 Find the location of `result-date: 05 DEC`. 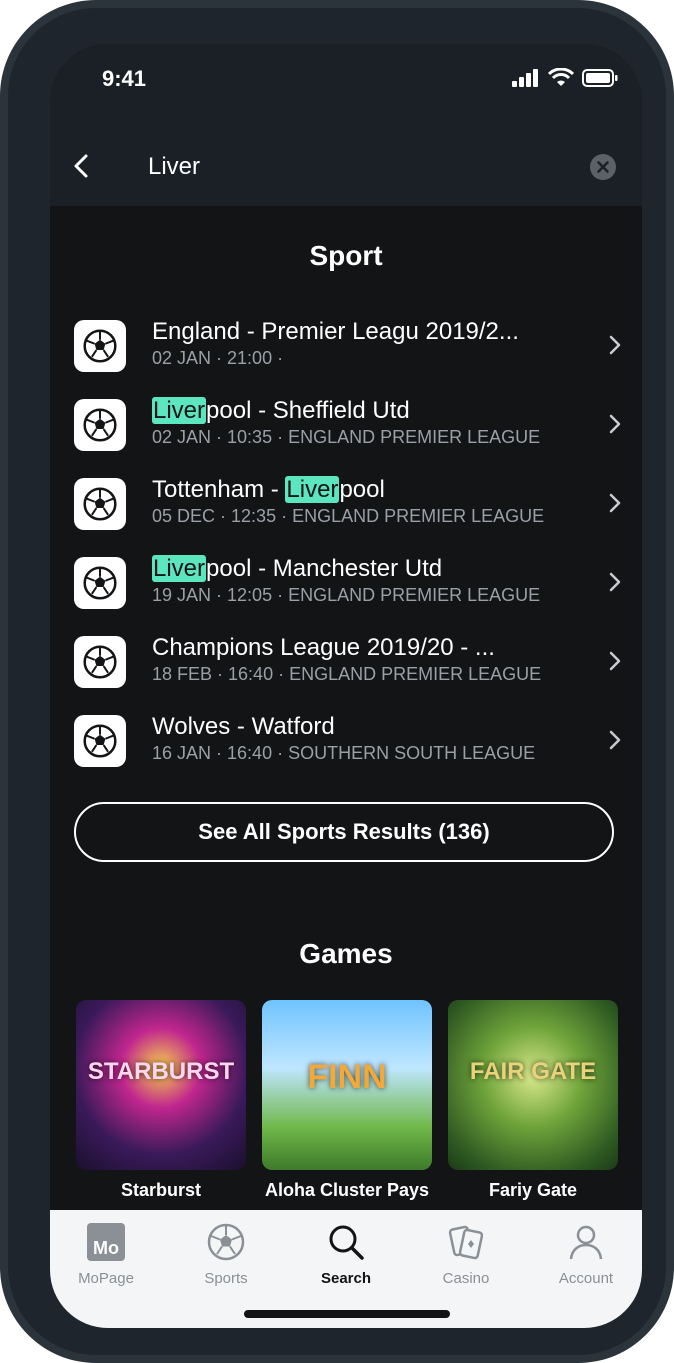

result-date: 05 DEC is located at coordinates (184, 516).